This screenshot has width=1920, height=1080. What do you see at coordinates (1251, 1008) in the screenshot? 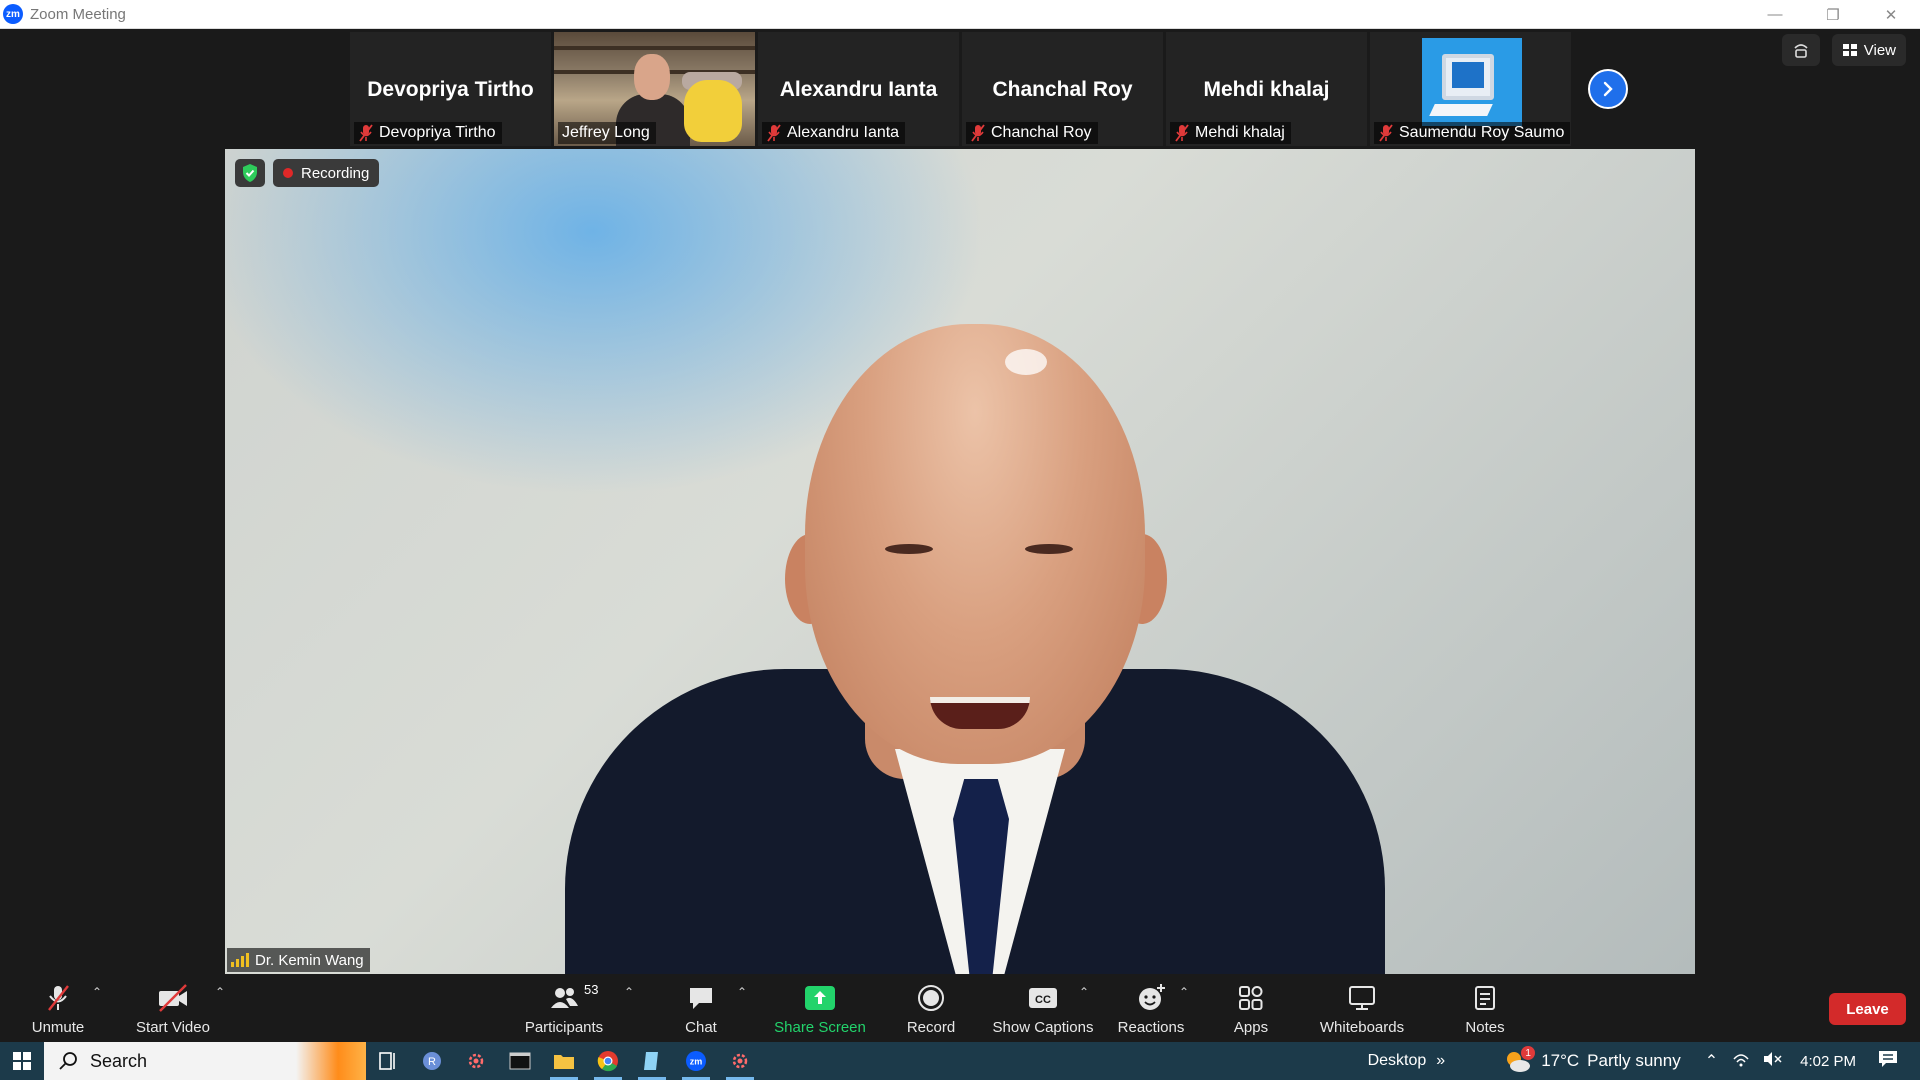
I see `apps-button: Apps` at bounding box center [1251, 1008].